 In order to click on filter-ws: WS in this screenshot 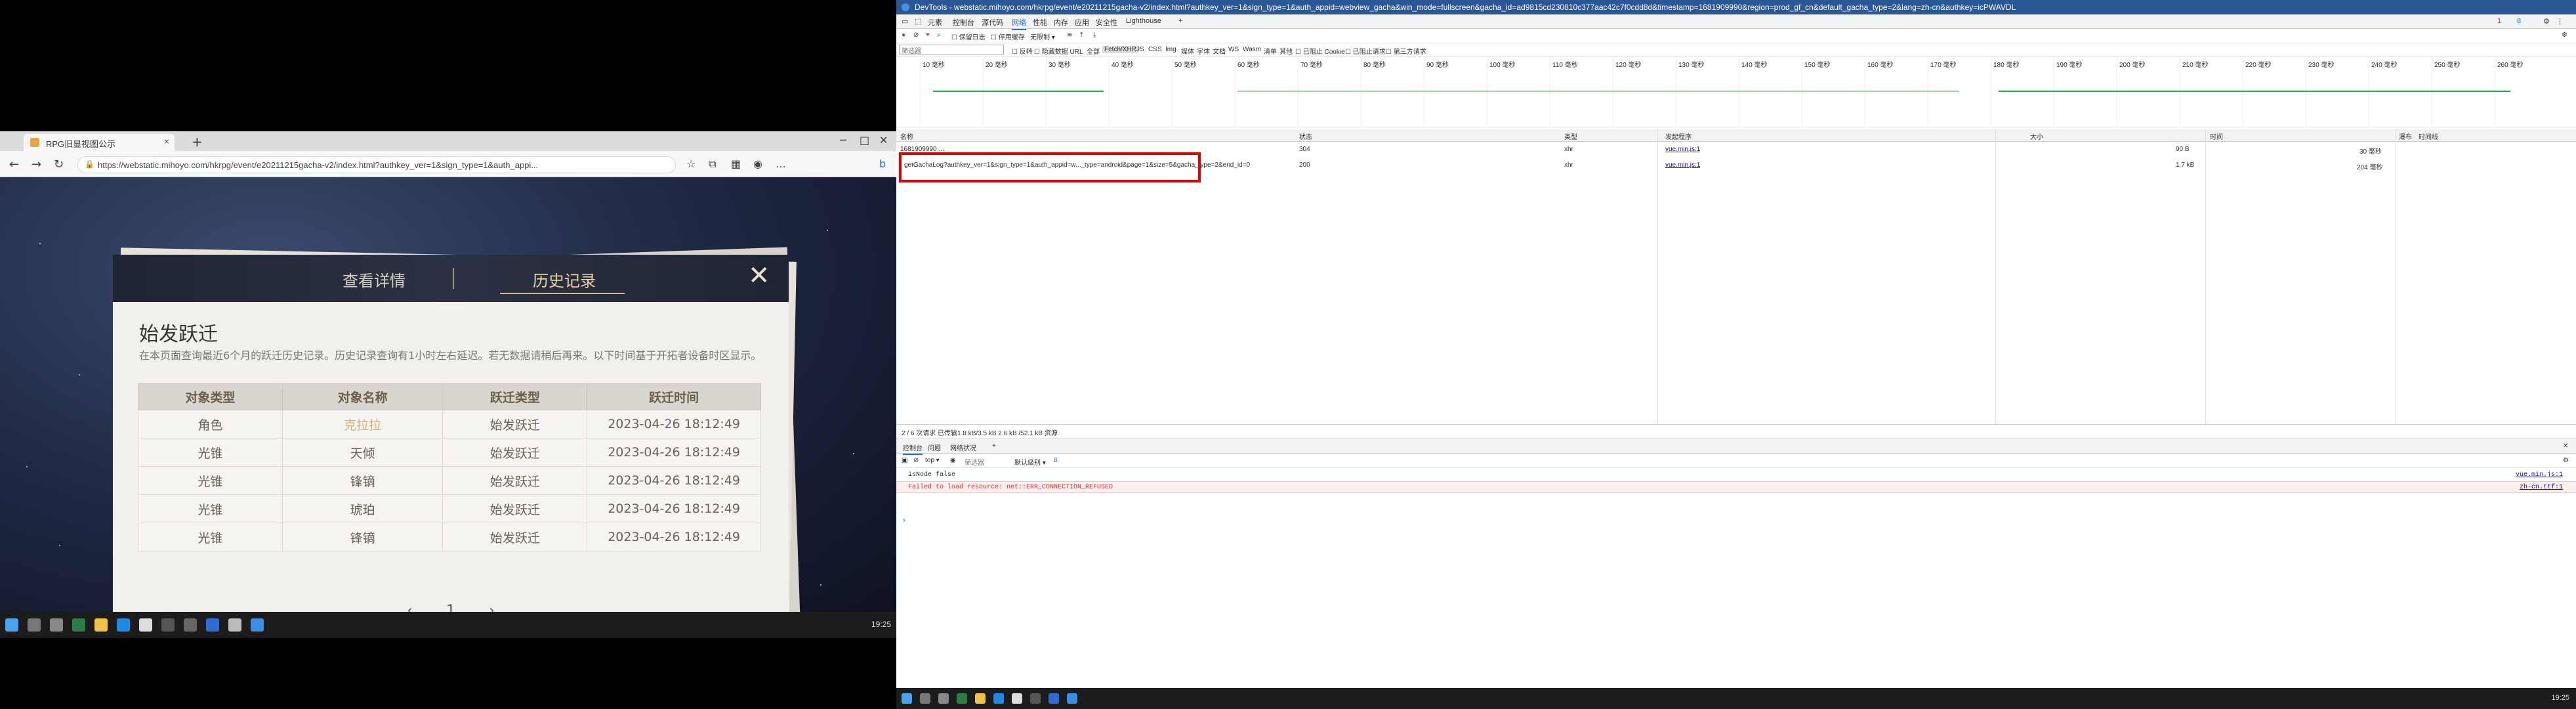, I will do `click(1234, 49)`.